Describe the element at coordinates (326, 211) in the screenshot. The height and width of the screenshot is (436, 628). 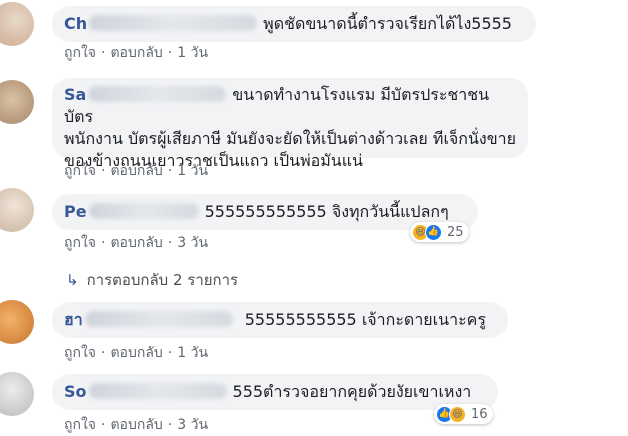
I see `comment-text: 555555555555 จิงทุกวันนี้แปลกๆ` at that location.